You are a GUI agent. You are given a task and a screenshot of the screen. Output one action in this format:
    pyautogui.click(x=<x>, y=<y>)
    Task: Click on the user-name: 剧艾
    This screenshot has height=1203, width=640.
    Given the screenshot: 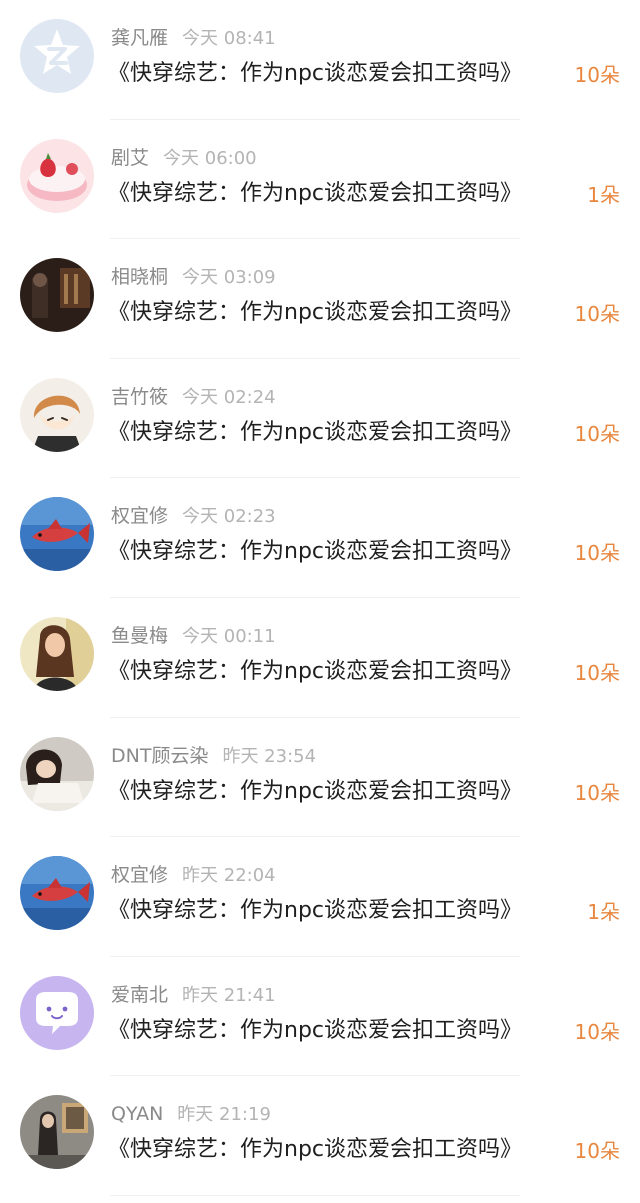 What is the action you would take?
    pyautogui.click(x=130, y=158)
    